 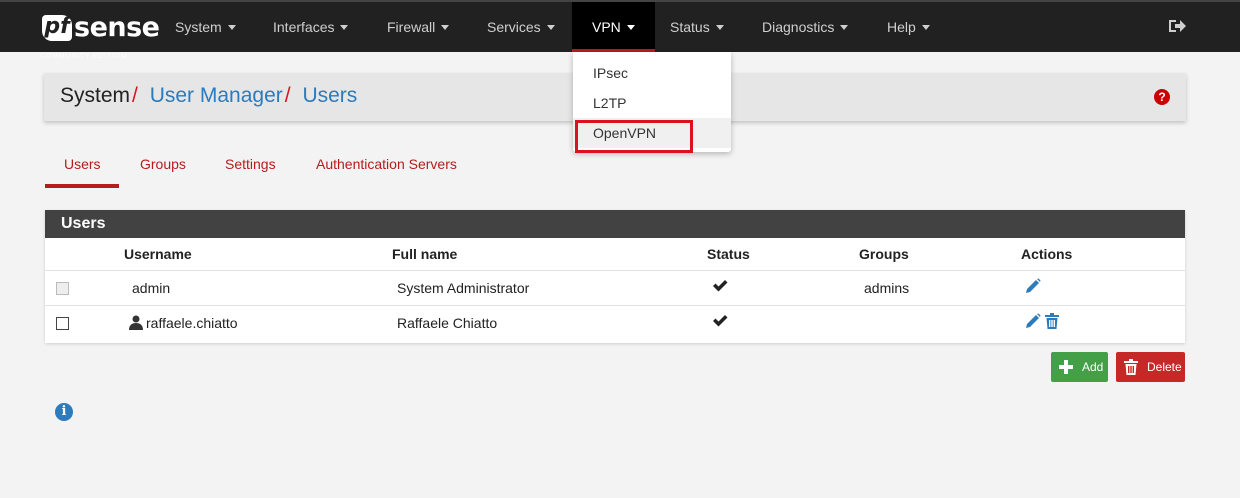 I want to click on nav-diagnostics: Diagnostics, so click(x=805, y=27).